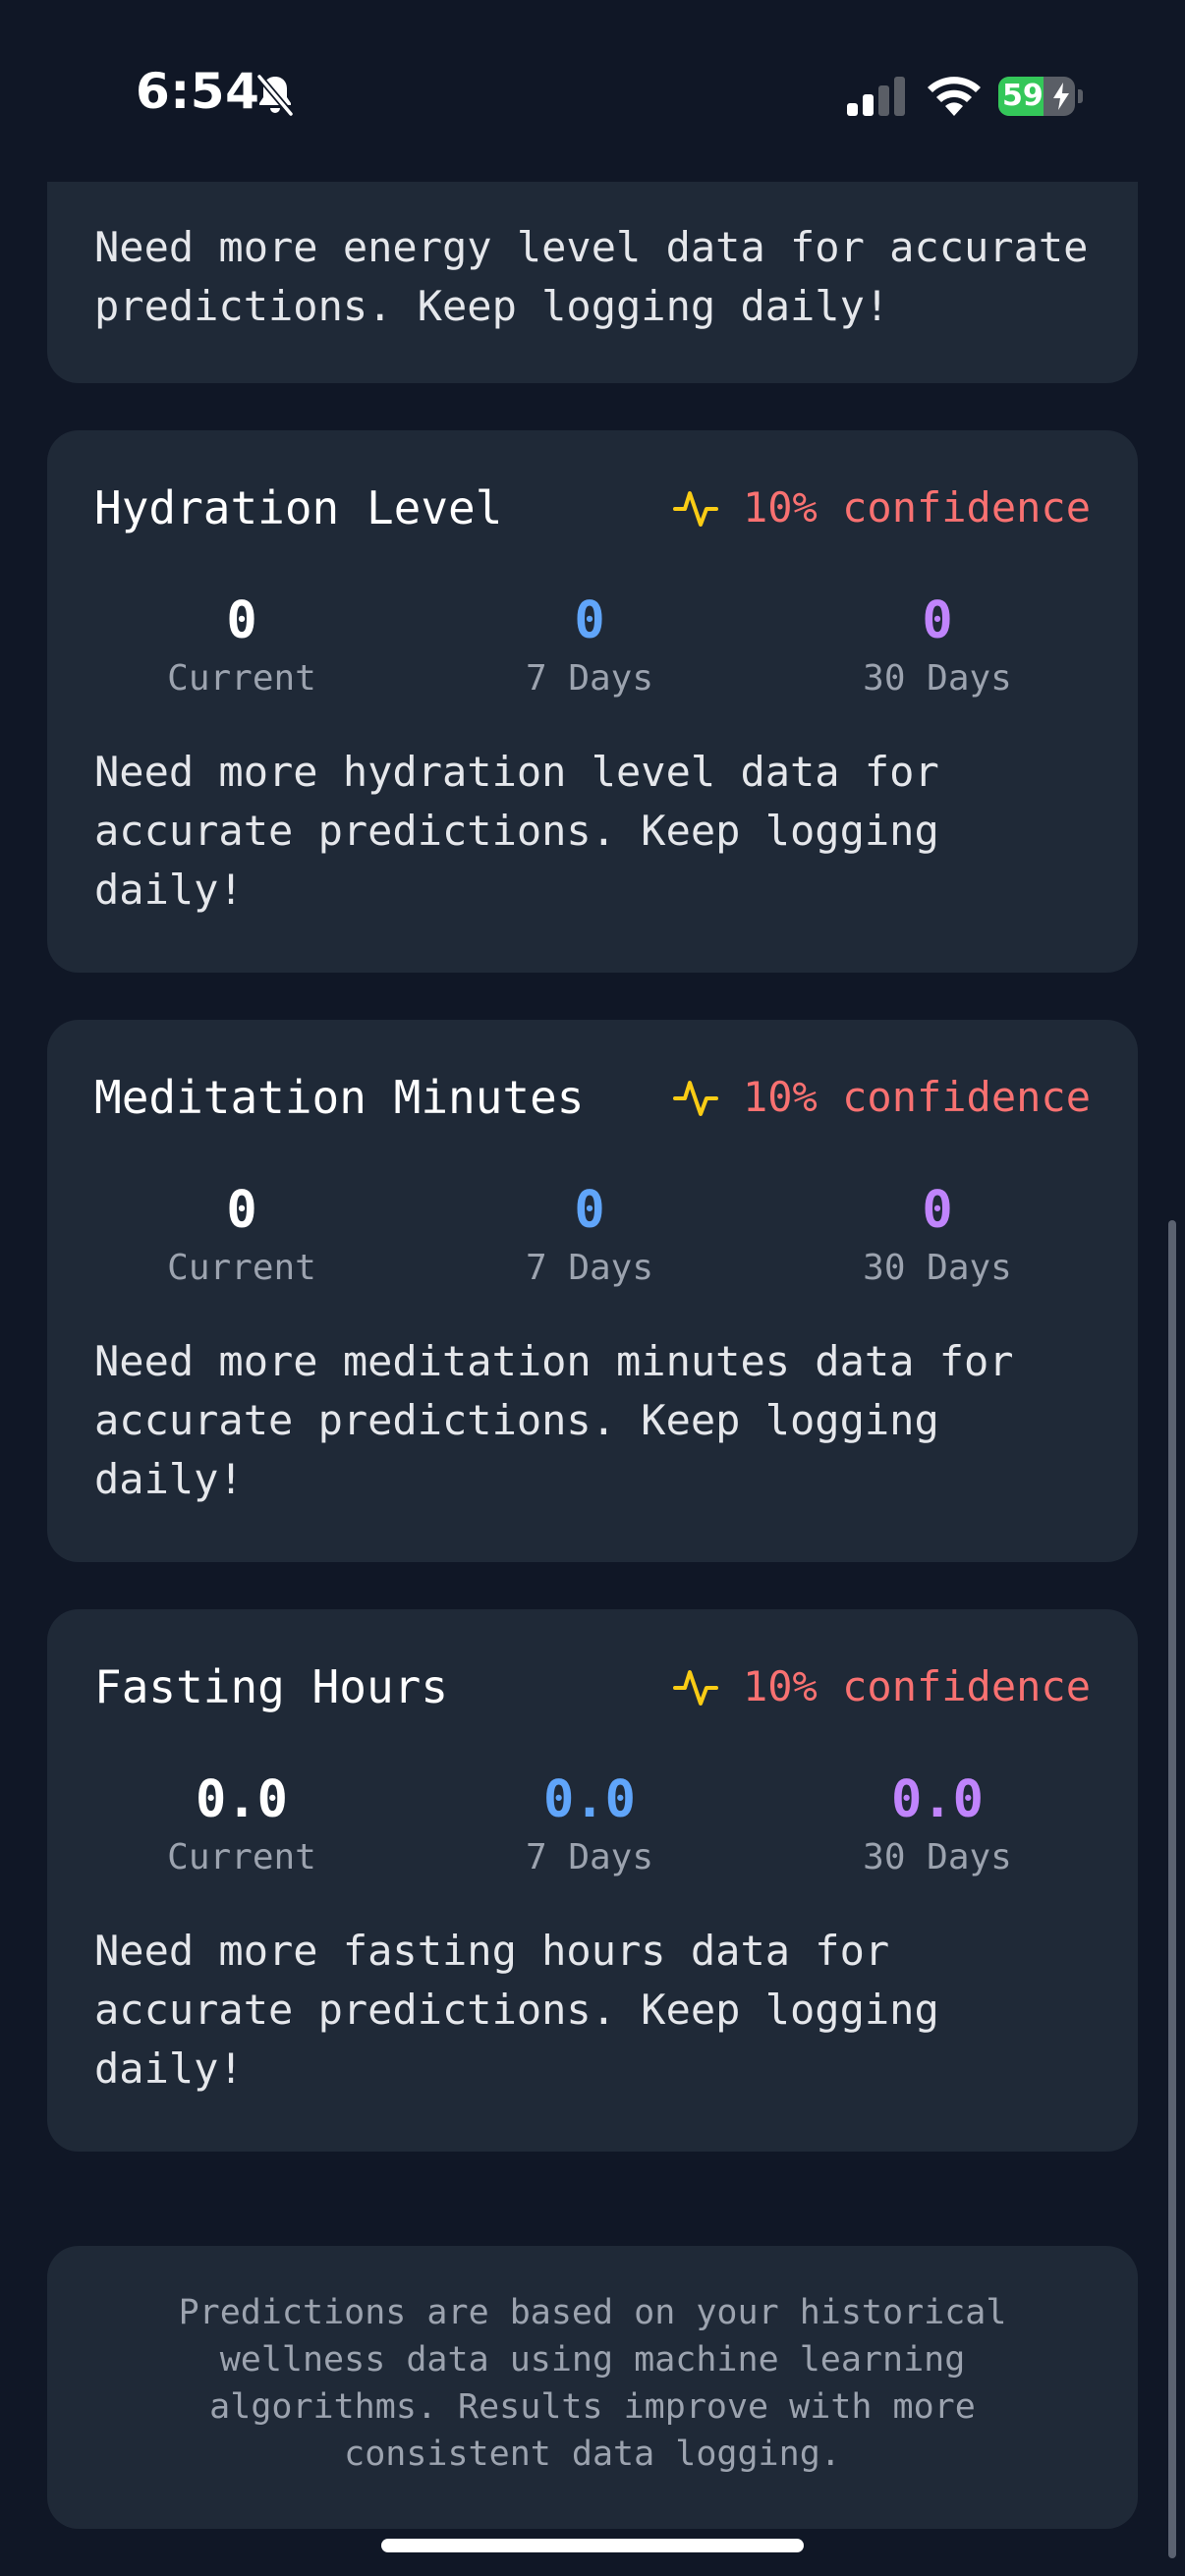 Image resolution: width=1185 pixels, height=2576 pixels. I want to click on cellular-signal-icon, so click(876, 96).